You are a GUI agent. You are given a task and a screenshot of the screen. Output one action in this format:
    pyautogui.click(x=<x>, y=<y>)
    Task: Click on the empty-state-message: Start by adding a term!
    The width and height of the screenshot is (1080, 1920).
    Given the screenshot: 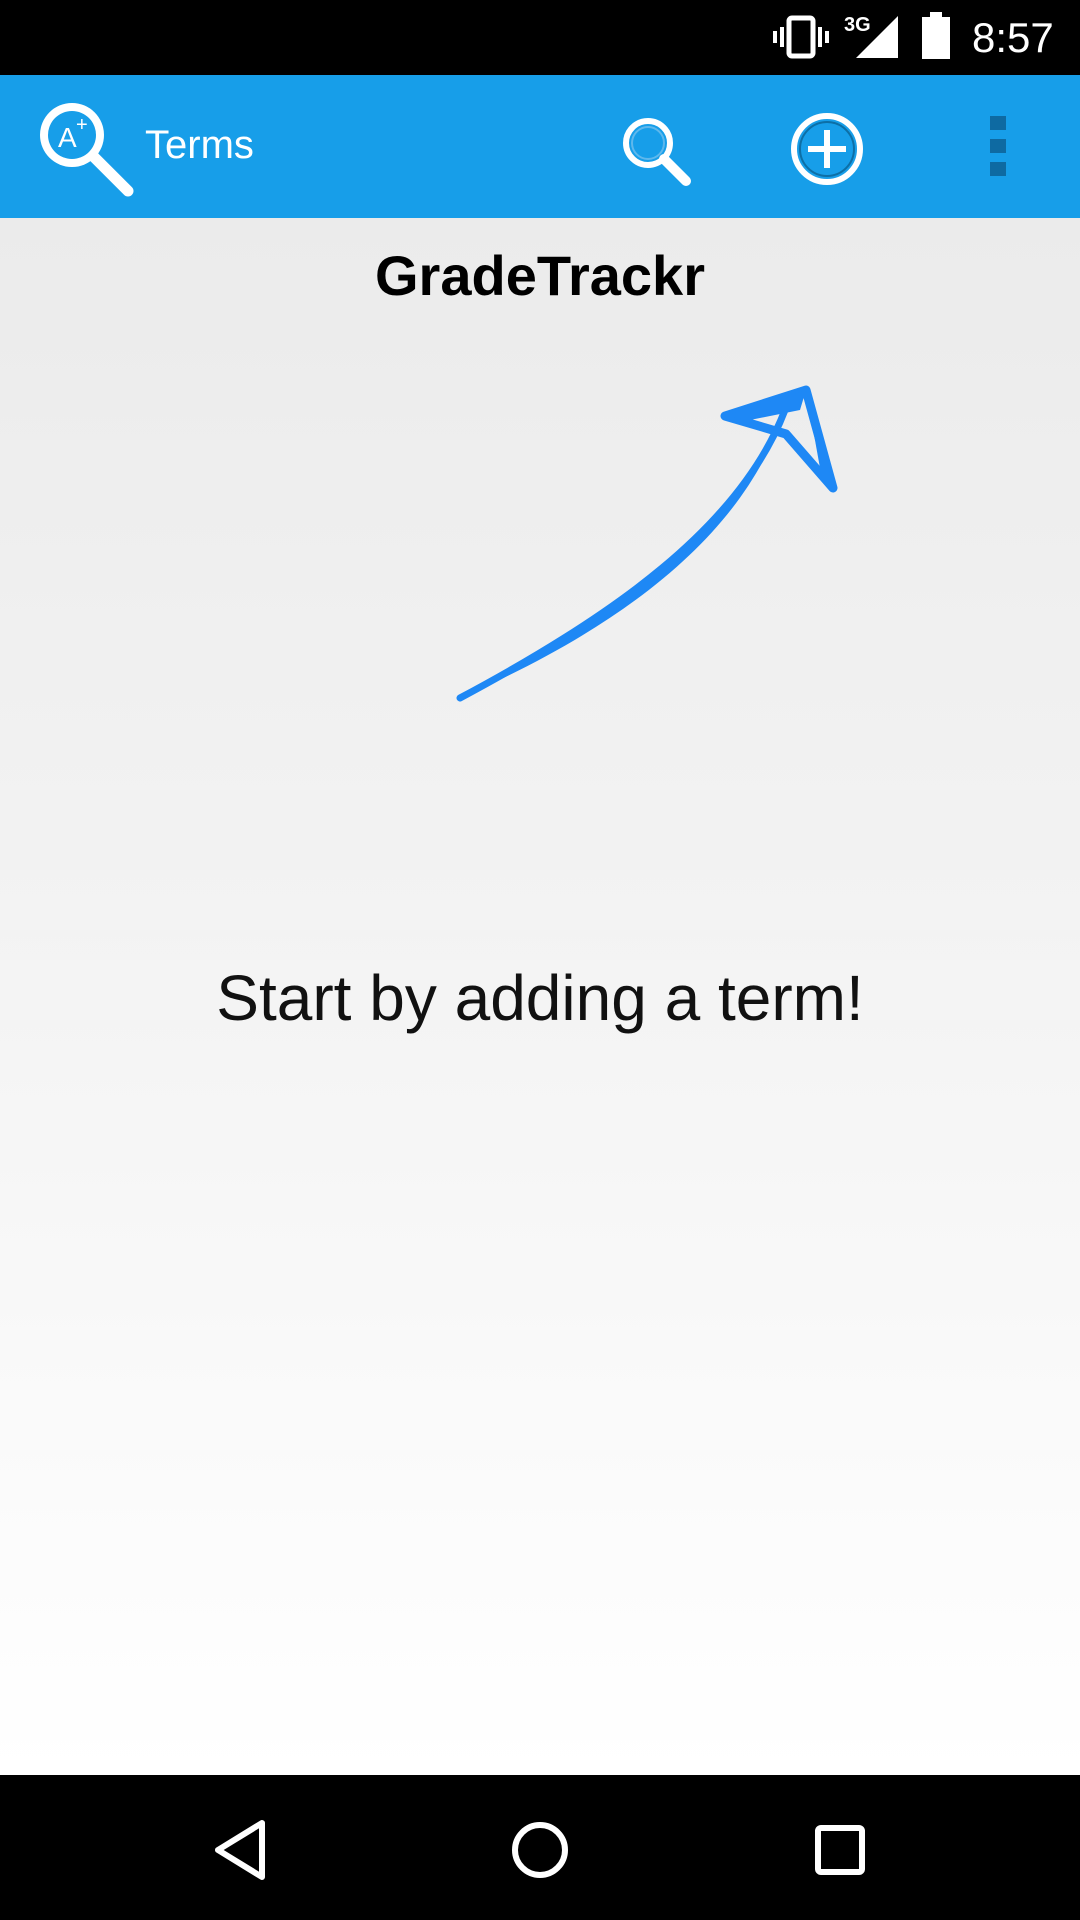 What is the action you would take?
    pyautogui.click(x=540, y=998)
    